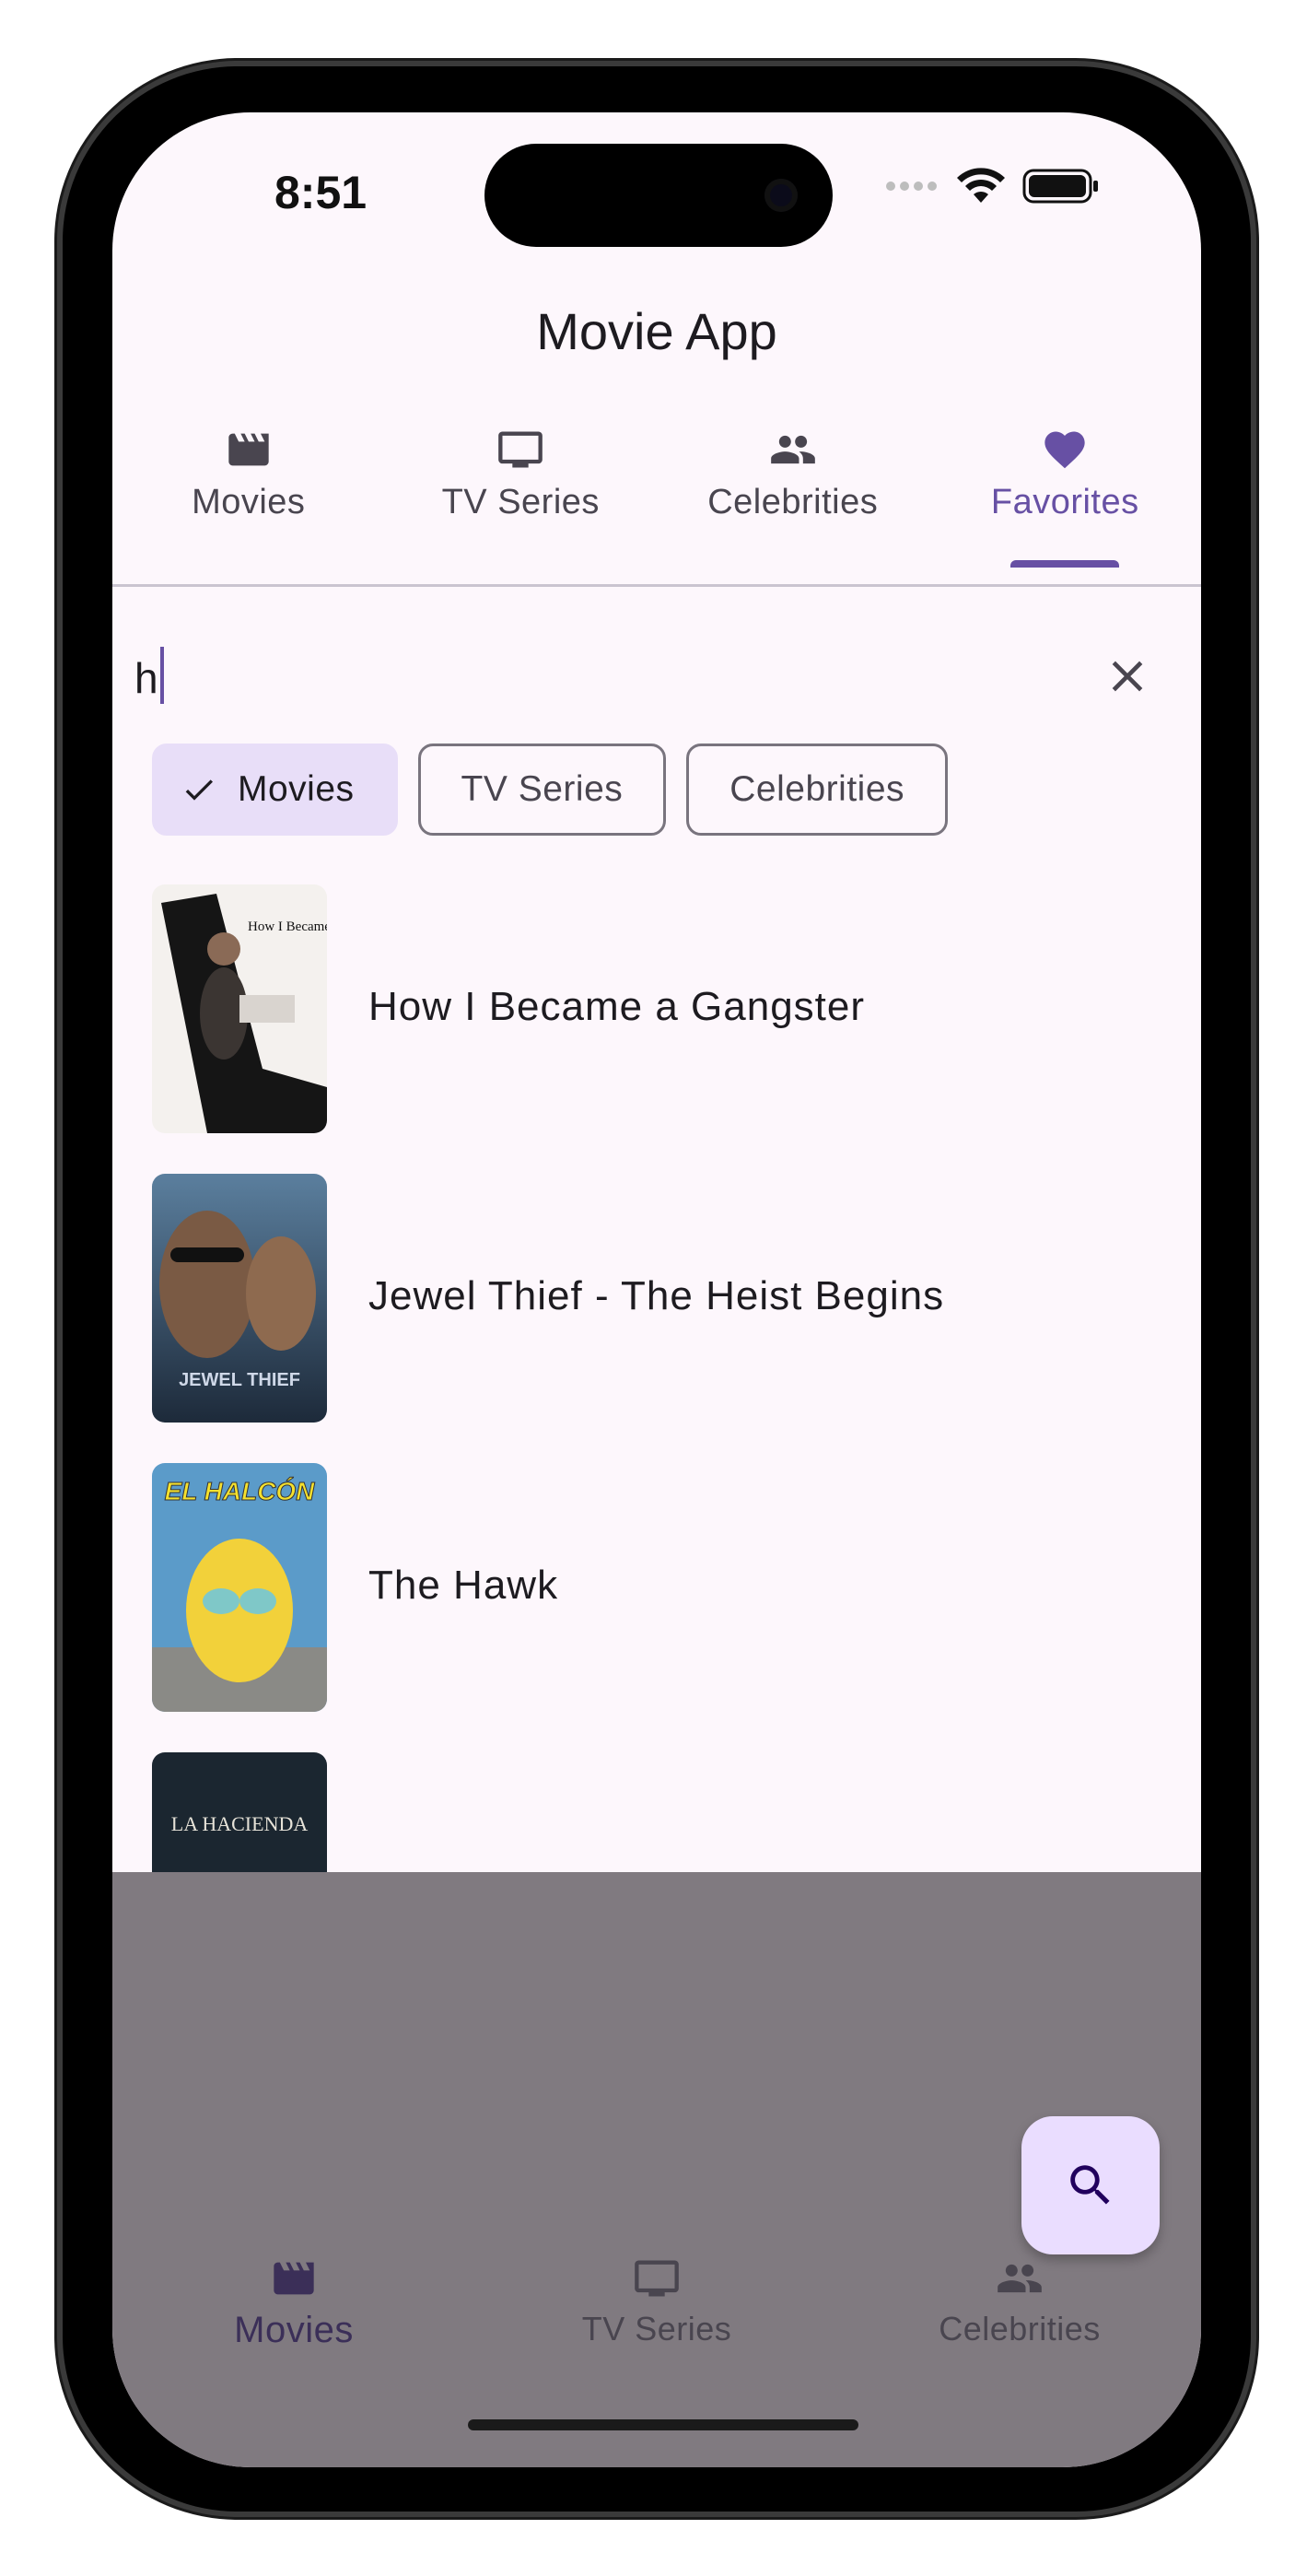  I want to click on search-icon, so click(1090, 2185).